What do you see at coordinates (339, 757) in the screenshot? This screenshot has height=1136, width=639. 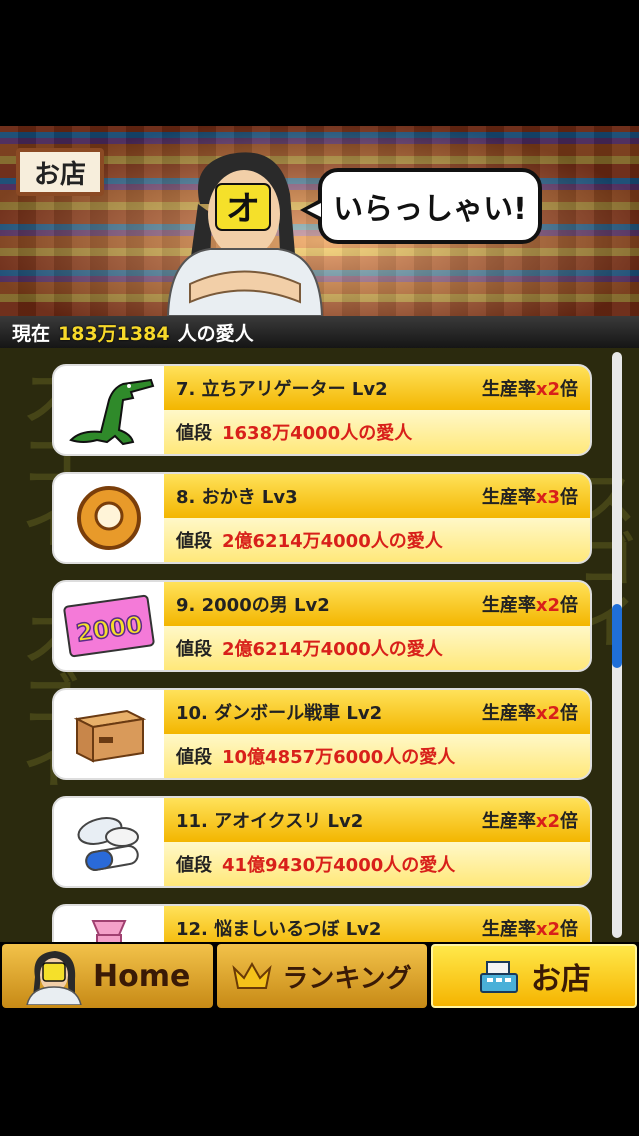 I see `item-price: 10億4857万6000人の愛人` at bounding box center [339, 757].